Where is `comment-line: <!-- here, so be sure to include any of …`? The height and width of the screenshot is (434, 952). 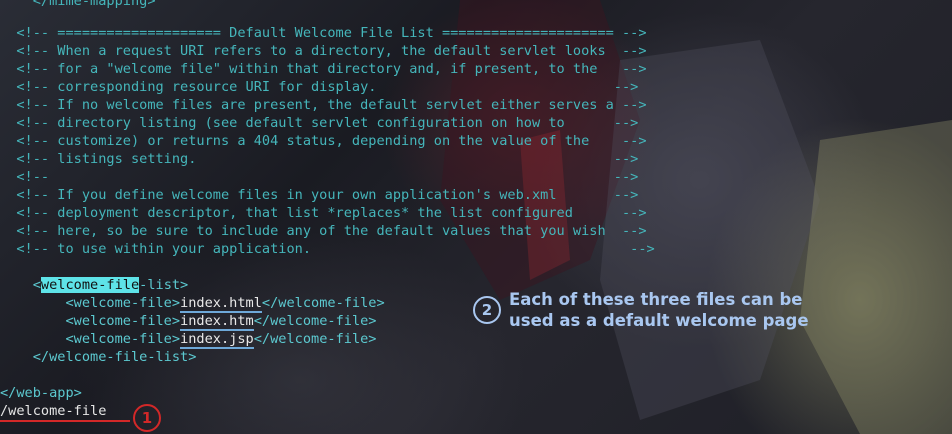
comment-line: <!-- here, so be sure to include any of … is located at coordinates (323, 231).